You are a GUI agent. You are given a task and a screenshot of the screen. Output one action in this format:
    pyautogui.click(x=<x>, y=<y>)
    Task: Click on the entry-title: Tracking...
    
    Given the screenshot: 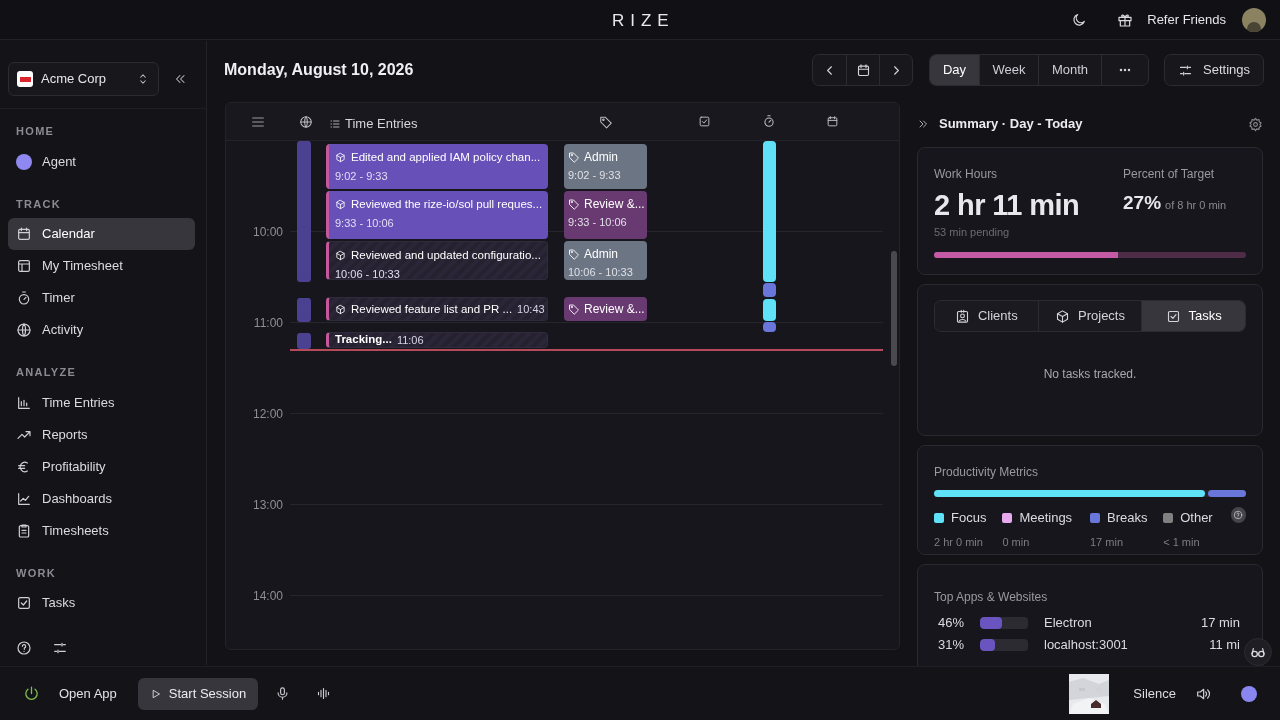 What is the action you would take?
    pyautogui.click(x=363, y=340)
    